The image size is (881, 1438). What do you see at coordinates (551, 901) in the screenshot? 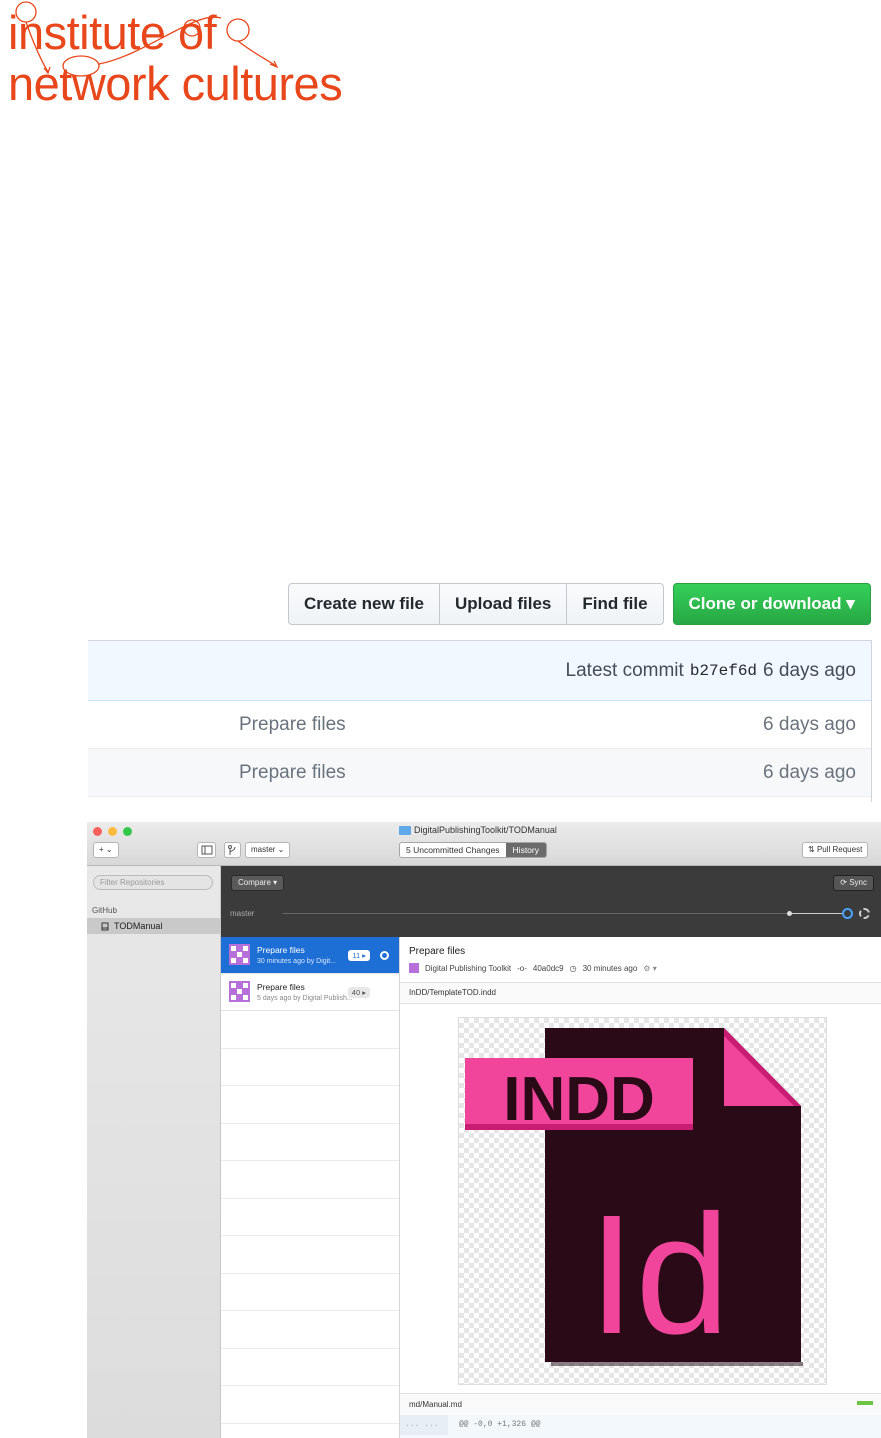
I see `branch-timeline-bar: Compare ▾ ⟳ Sync master` at bounding box center [551, 901].